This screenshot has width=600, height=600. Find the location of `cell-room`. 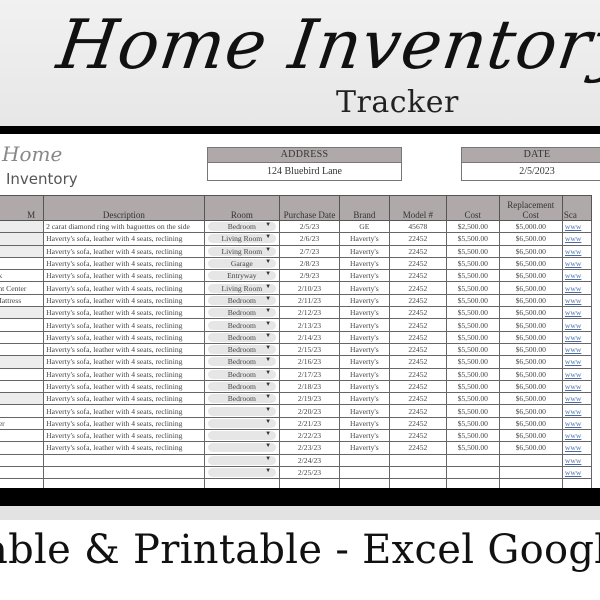

cell-room is located at coordinates (242, 483).